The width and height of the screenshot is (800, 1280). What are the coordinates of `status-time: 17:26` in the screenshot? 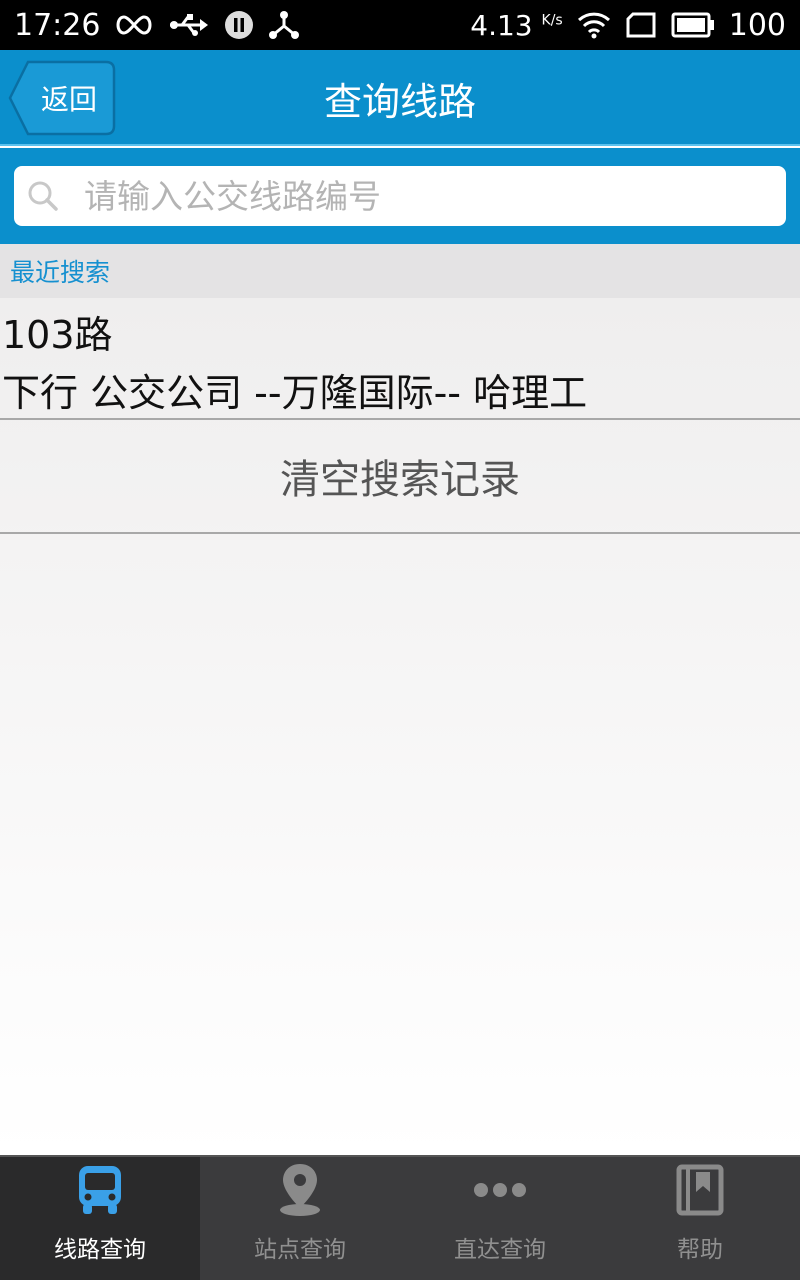 It's located at (57, 25).